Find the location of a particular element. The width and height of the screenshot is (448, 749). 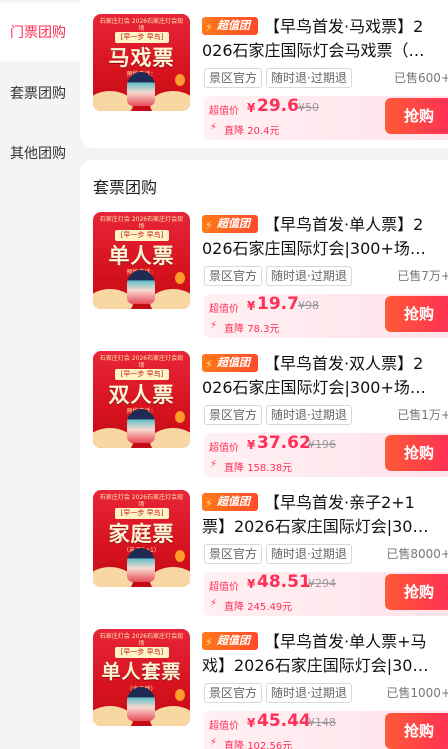

thumbnail-title: 单人票 is located at coordinates (141, 255).